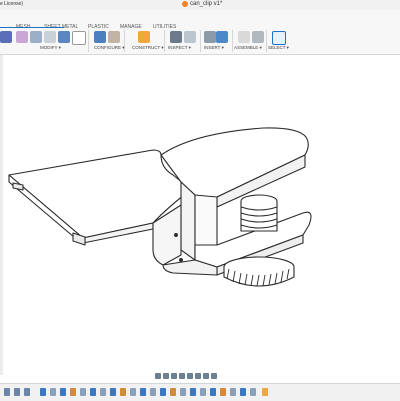 This screenshot has height=401, width=400. I want to click on timeline, so click(200, 392).